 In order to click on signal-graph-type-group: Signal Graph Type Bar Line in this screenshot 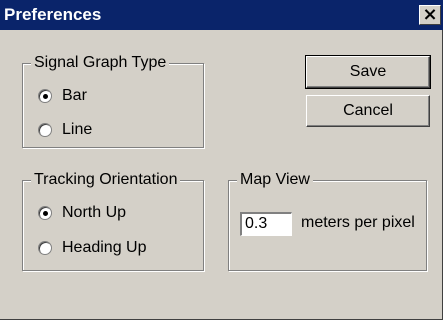, I will do `click(113, 100)`.